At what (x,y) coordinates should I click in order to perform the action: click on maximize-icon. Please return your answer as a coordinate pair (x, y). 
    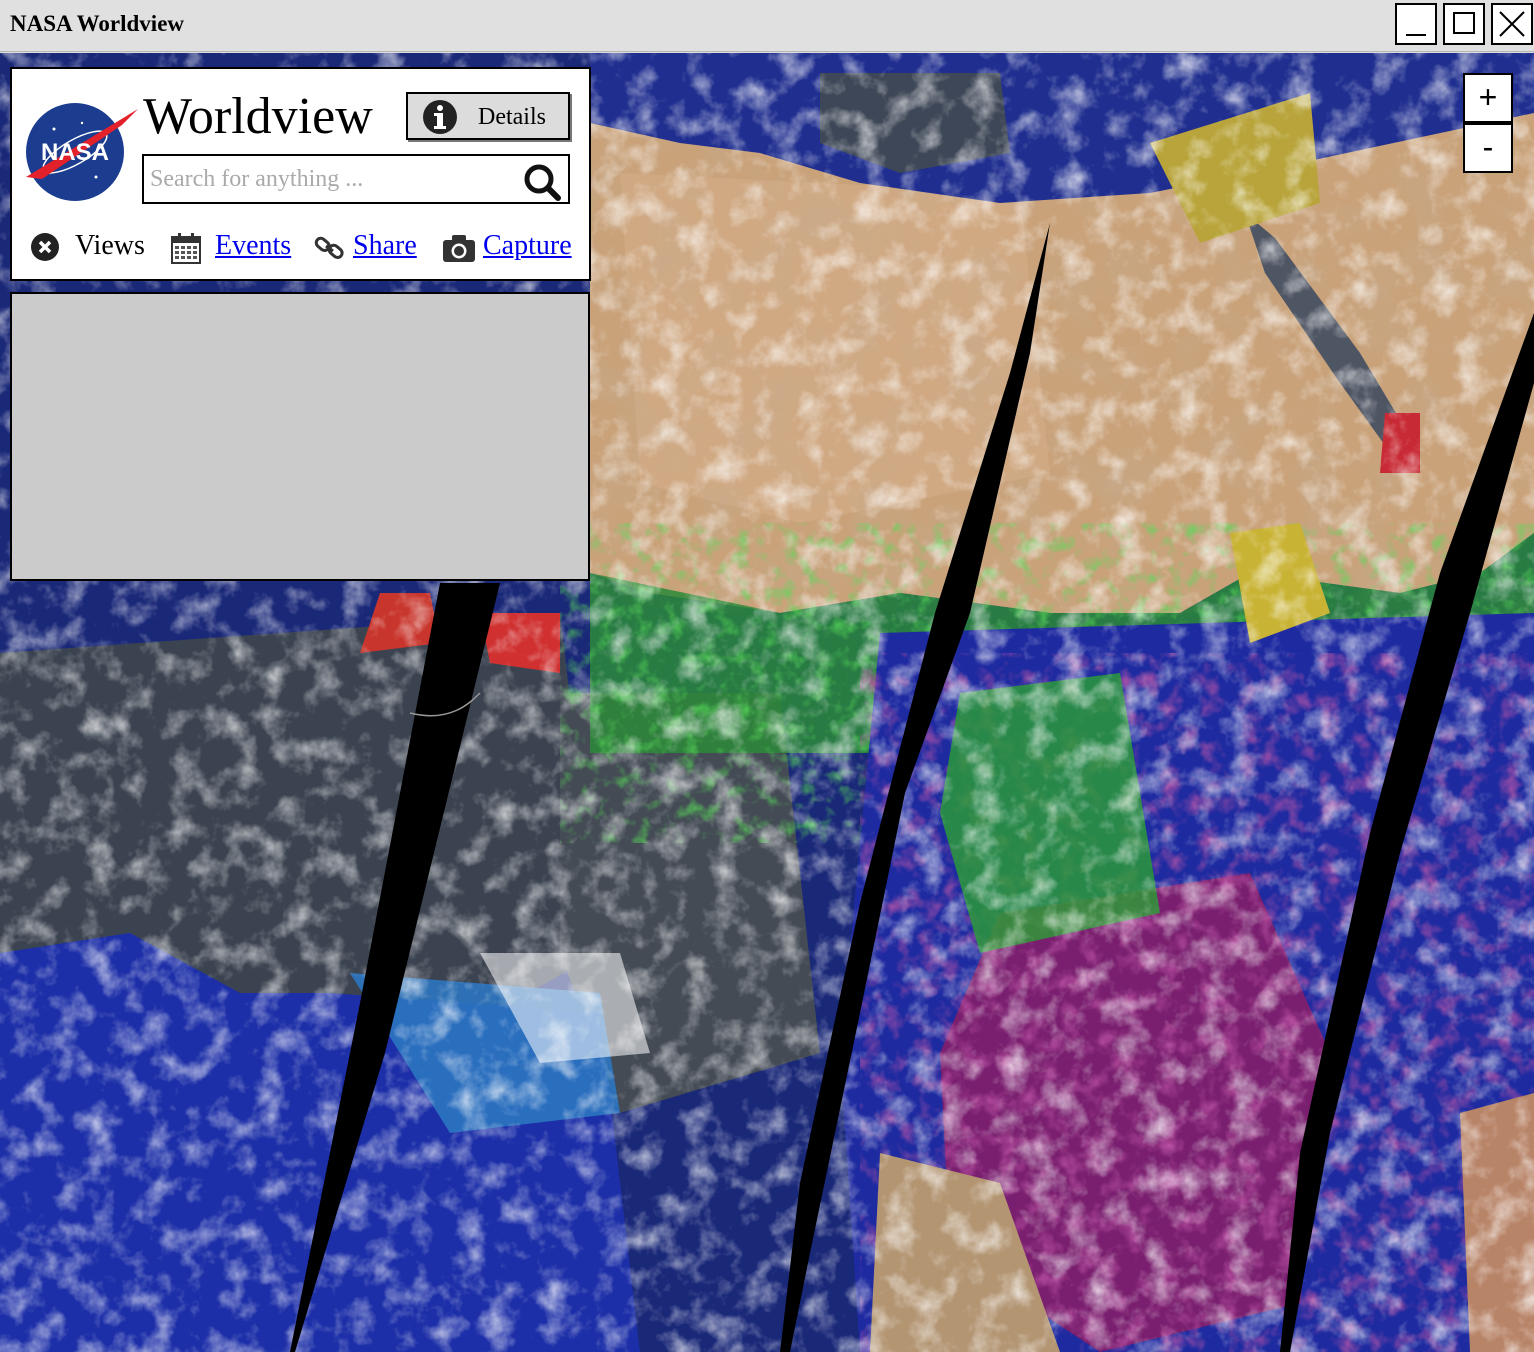
    Looking at the image, I should click on (1464, 23).